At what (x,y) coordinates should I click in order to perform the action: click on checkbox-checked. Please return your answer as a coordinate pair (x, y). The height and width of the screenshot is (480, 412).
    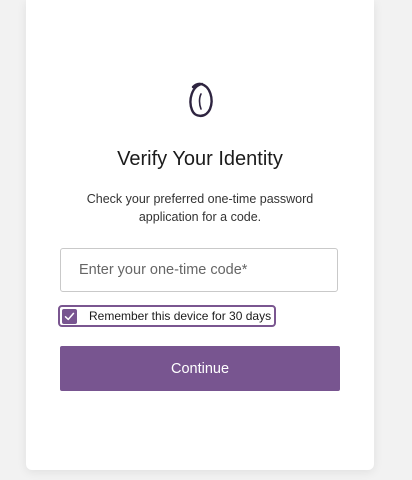
    Looking at the image, I should click on (69, 316).